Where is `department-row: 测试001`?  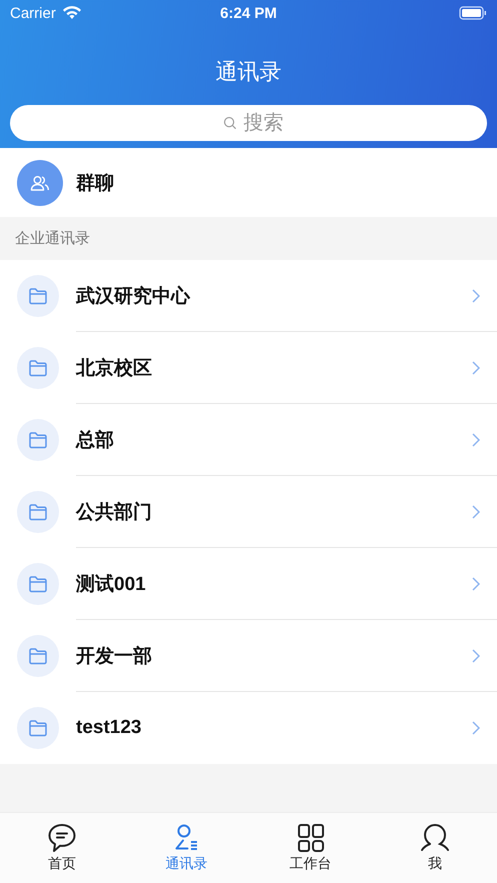 department-row: 测试001 is located at coordinates (248, 584).